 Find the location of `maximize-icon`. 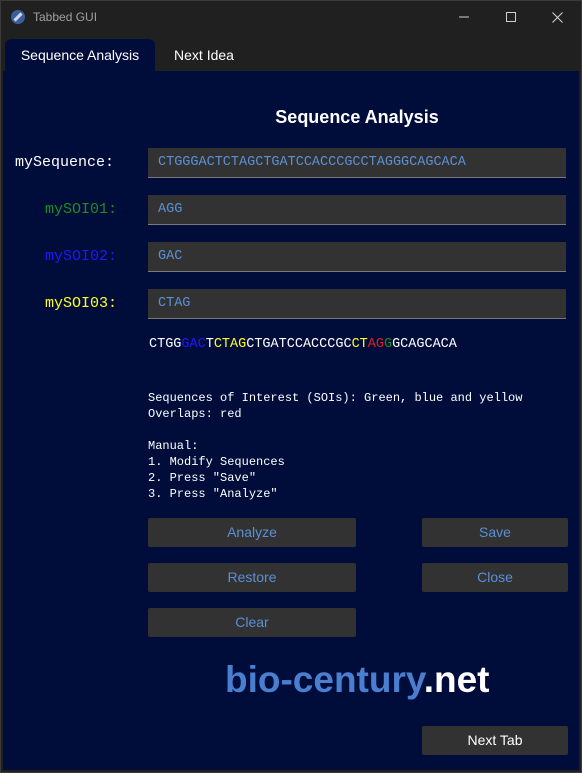

maximize-icon is located at coordinates (511, 17).